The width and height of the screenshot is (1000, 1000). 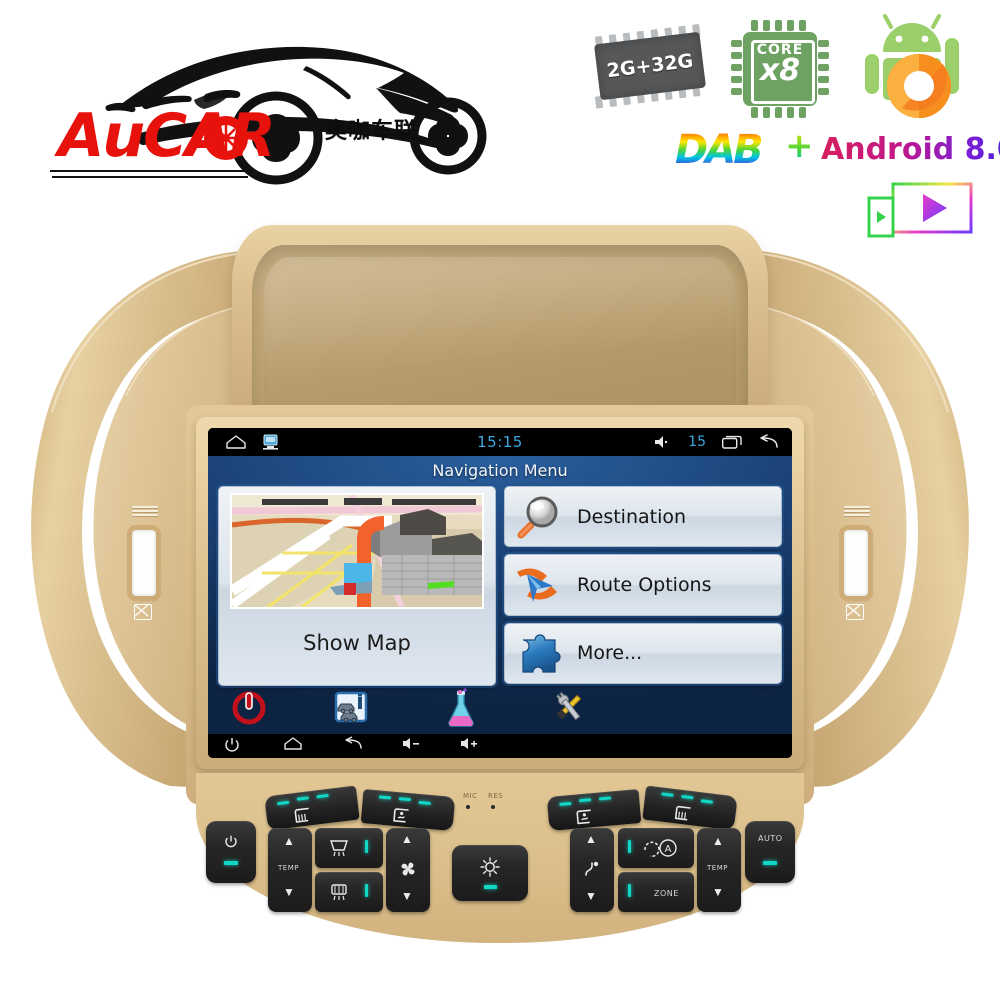 What do you see at coordinates (500, 337) in the screenshot?
I see `dashboard-hood-recess` at bounding box center [500, 337].